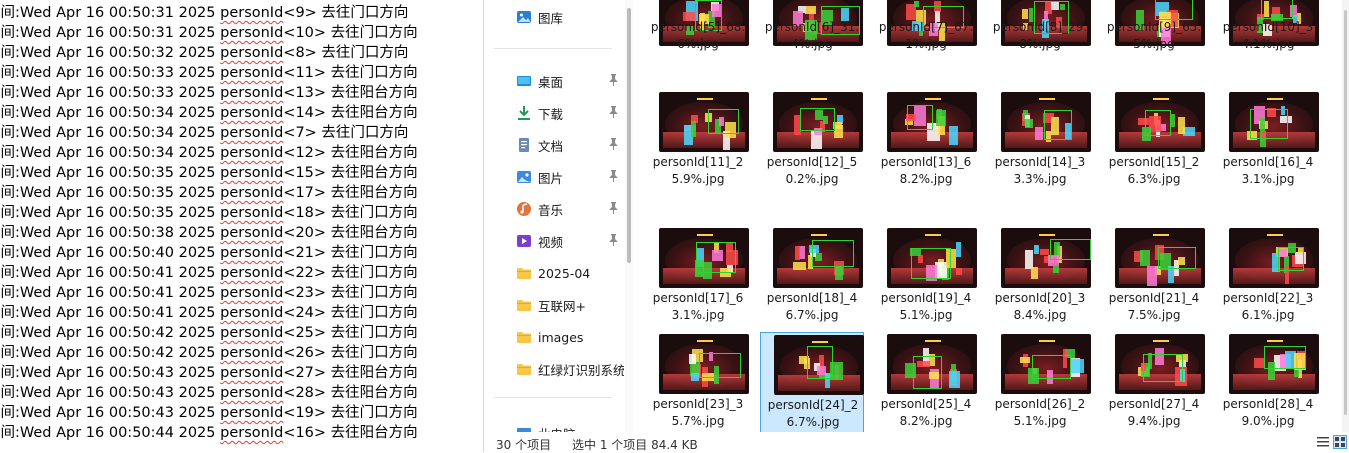  What do you see at coordinates (570, 369) in the screenshot?
I see `nav-item-10: 红绿灯识别系统` at bounding box center [570, 369].